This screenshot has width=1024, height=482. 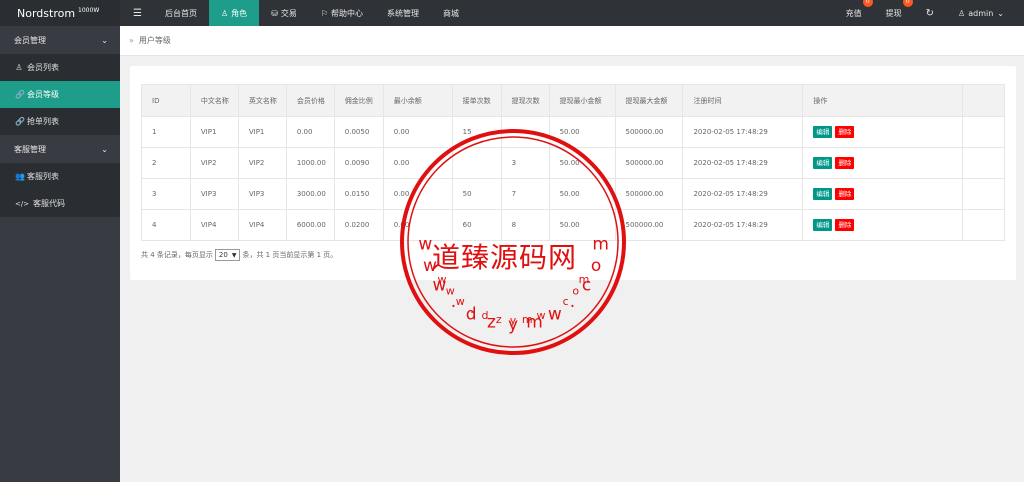 I want to click on nav-label: 系统管理, so click(x=403, y=13).